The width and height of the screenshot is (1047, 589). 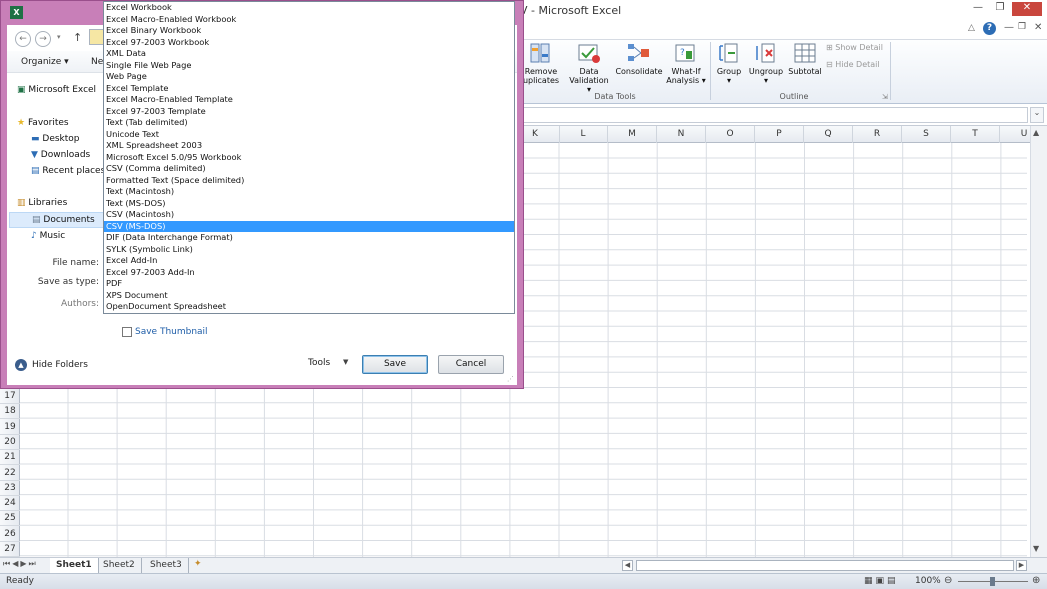 I want to click on file-type-option: Excel Workbook, so click(x=309, y=8).